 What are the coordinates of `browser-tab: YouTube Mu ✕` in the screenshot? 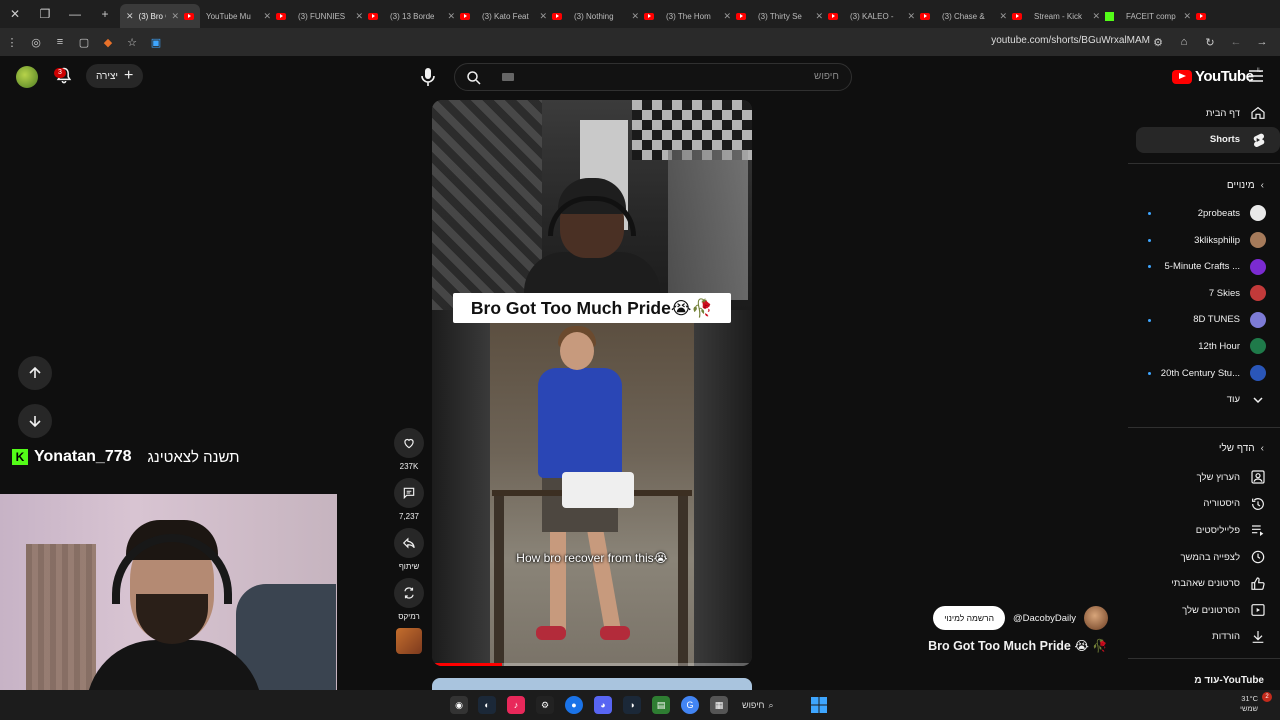 It's located at (246, 16).